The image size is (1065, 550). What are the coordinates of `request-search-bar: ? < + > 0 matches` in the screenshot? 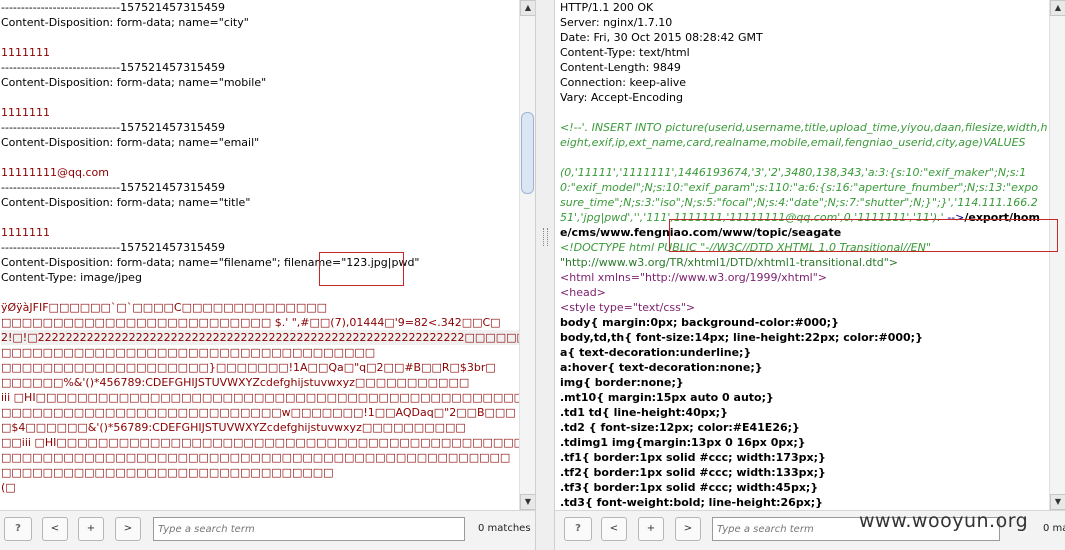 It's located at (267, 530).